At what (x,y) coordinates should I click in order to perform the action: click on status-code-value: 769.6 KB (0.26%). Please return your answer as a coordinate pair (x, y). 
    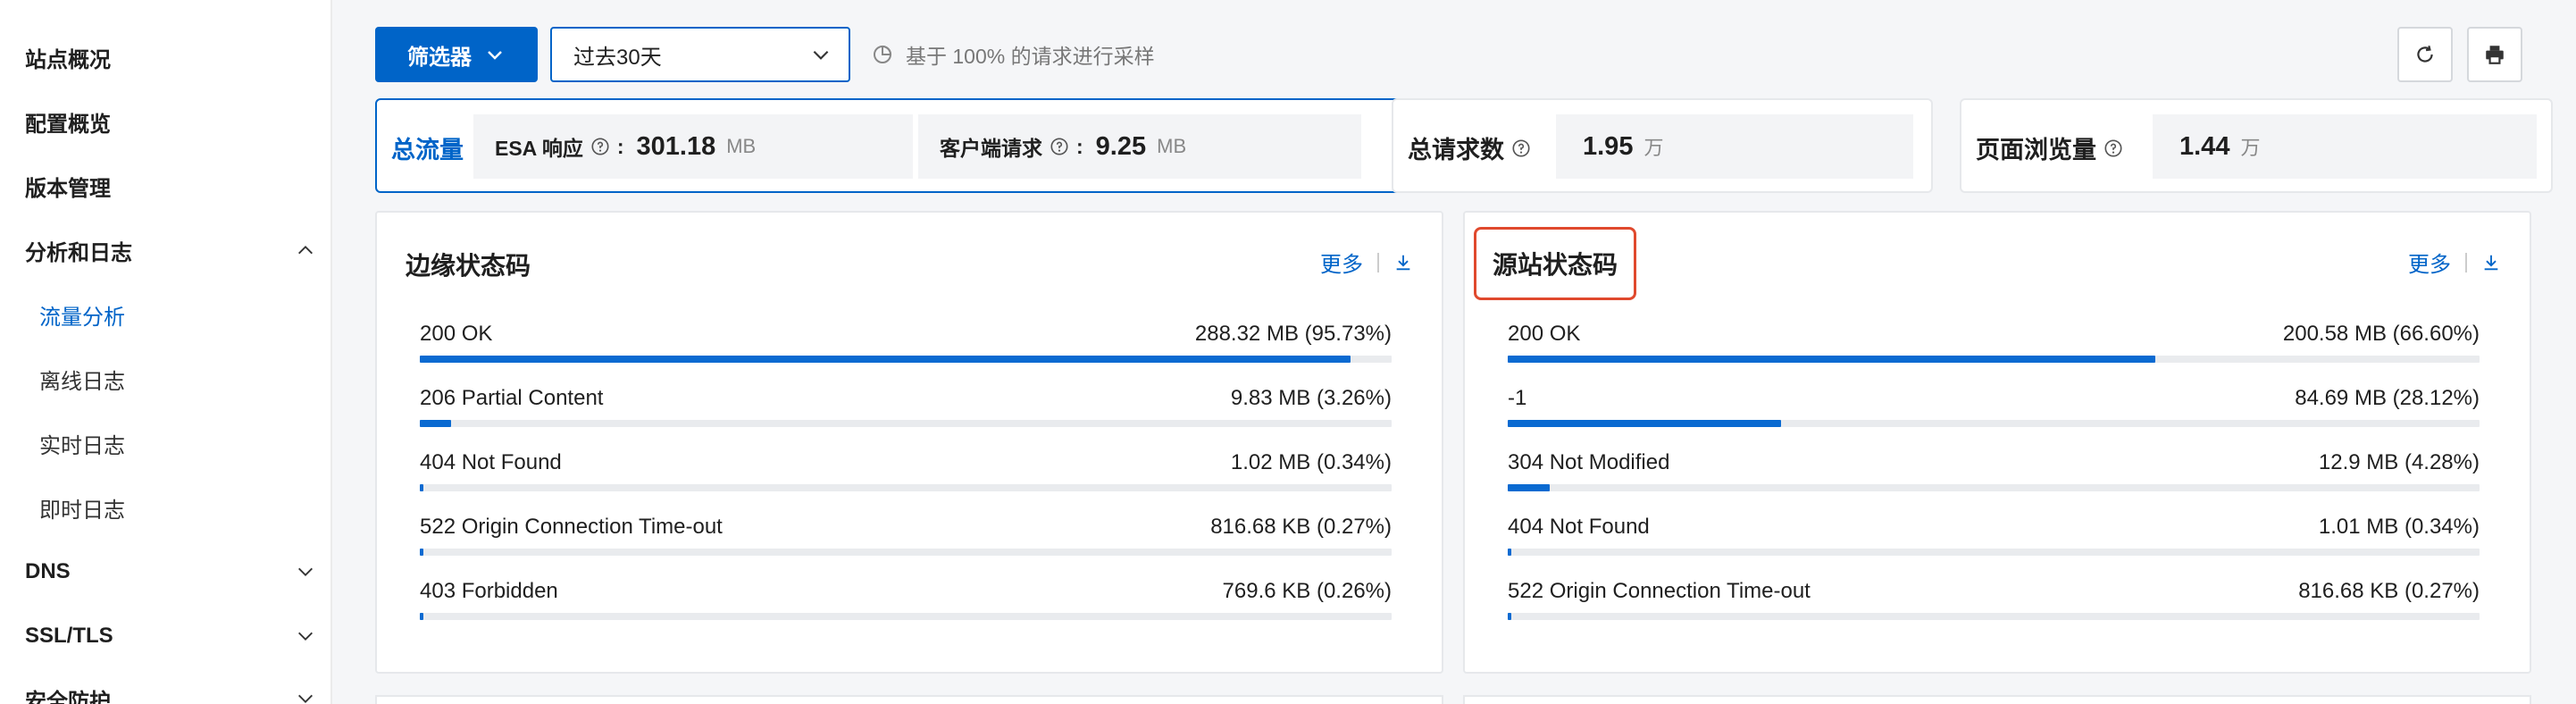
    Looking at the image, I should click on (1307, 591).